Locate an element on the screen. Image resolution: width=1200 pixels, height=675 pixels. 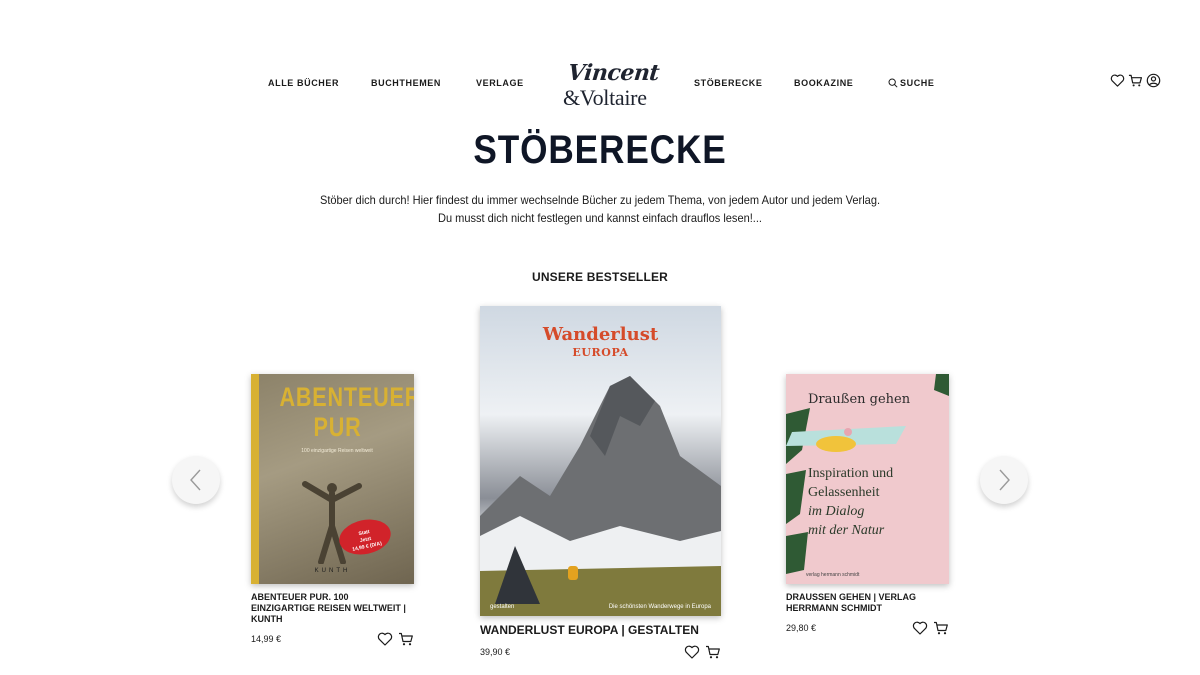
cover-line-4: mit der Natur is located at coordinates (846, 530).